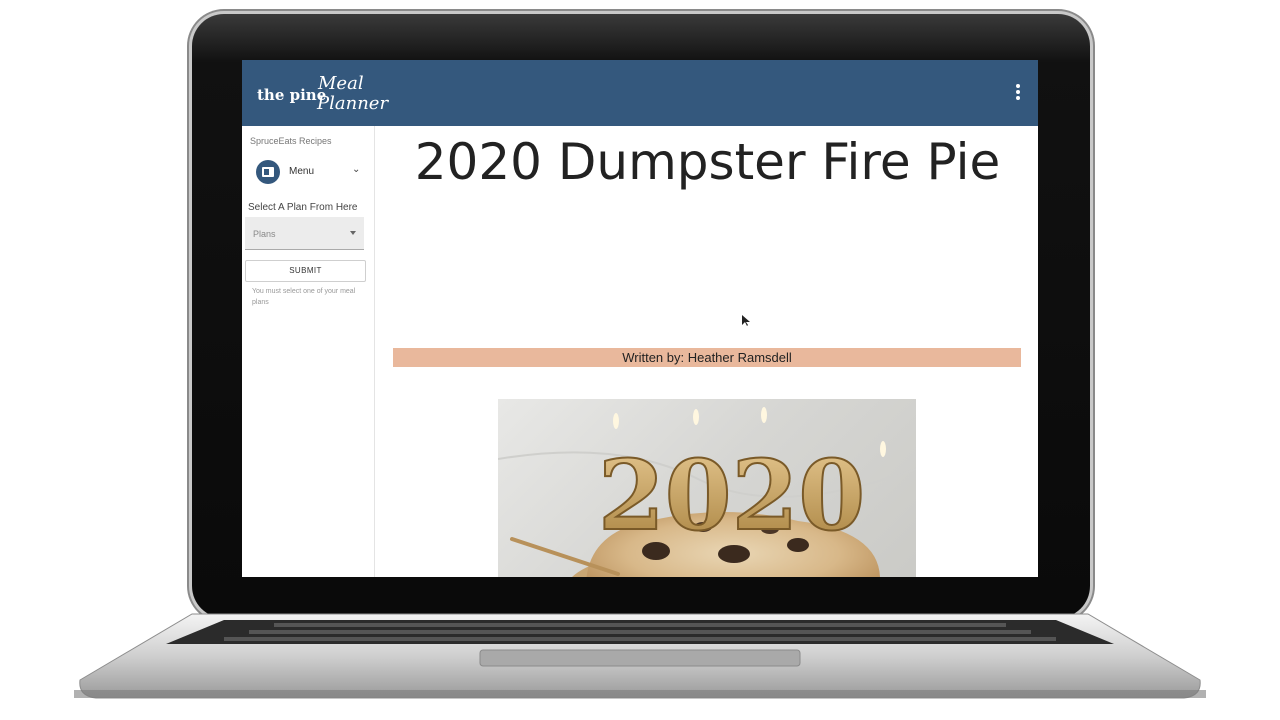 The height and width of the screenshot is (720, 1280). What do you see at coordinates (302, 171) in the screenshot?
I see `menu-label: Menu` at bounding box center [302, 171].